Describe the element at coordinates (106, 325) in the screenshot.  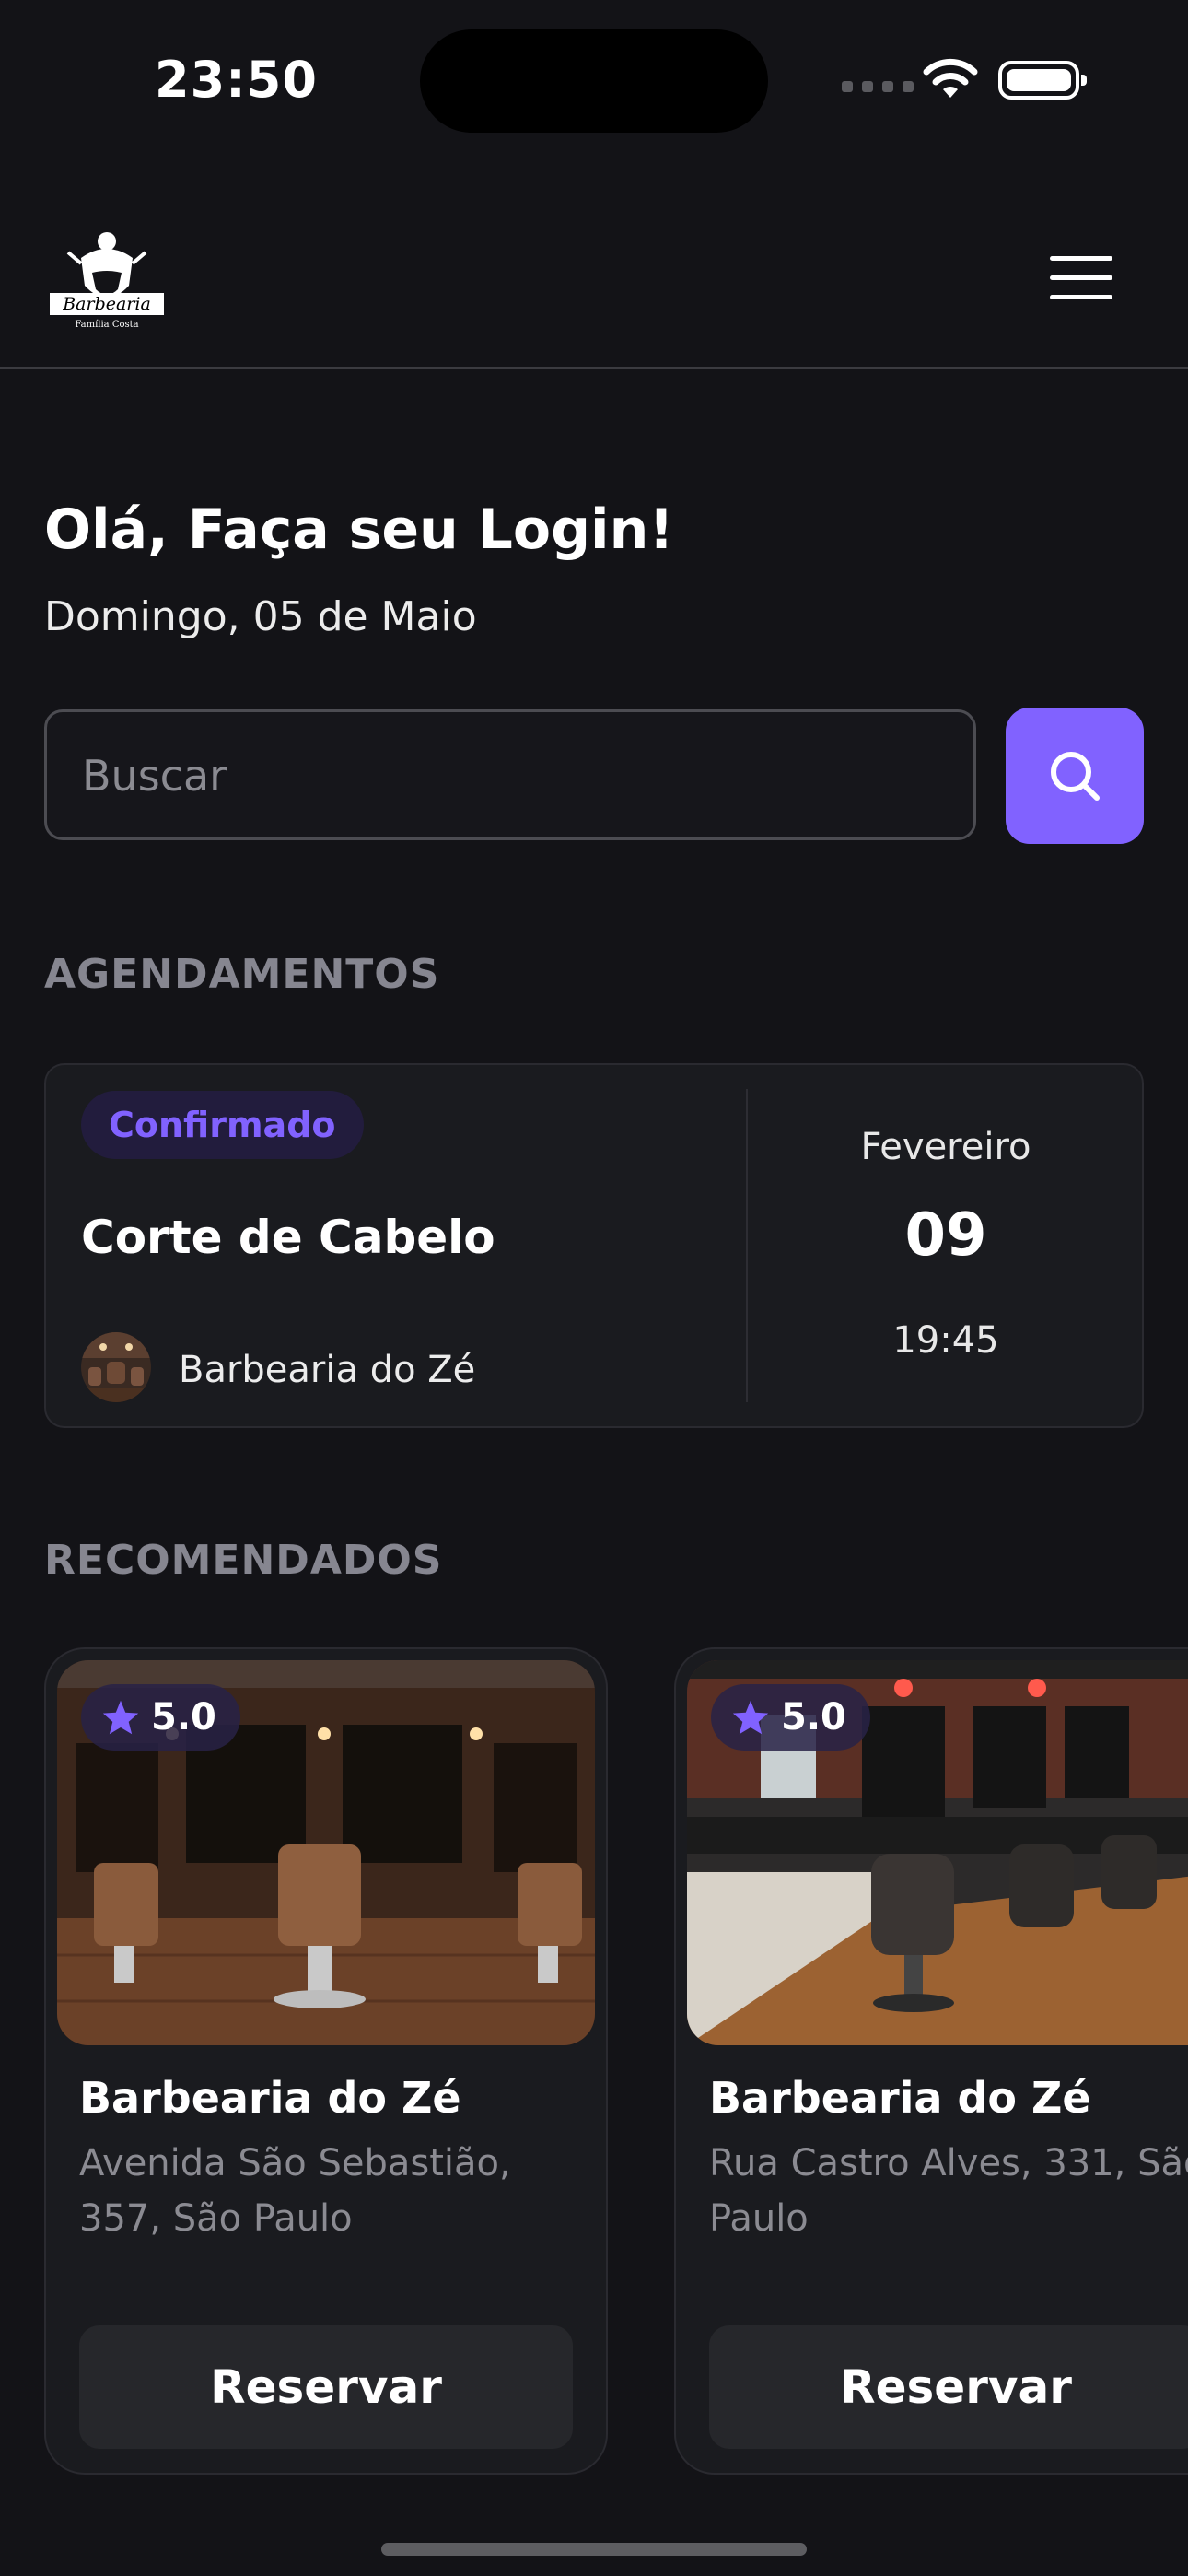
I see `logo-subtext: Família Costa` at that location.